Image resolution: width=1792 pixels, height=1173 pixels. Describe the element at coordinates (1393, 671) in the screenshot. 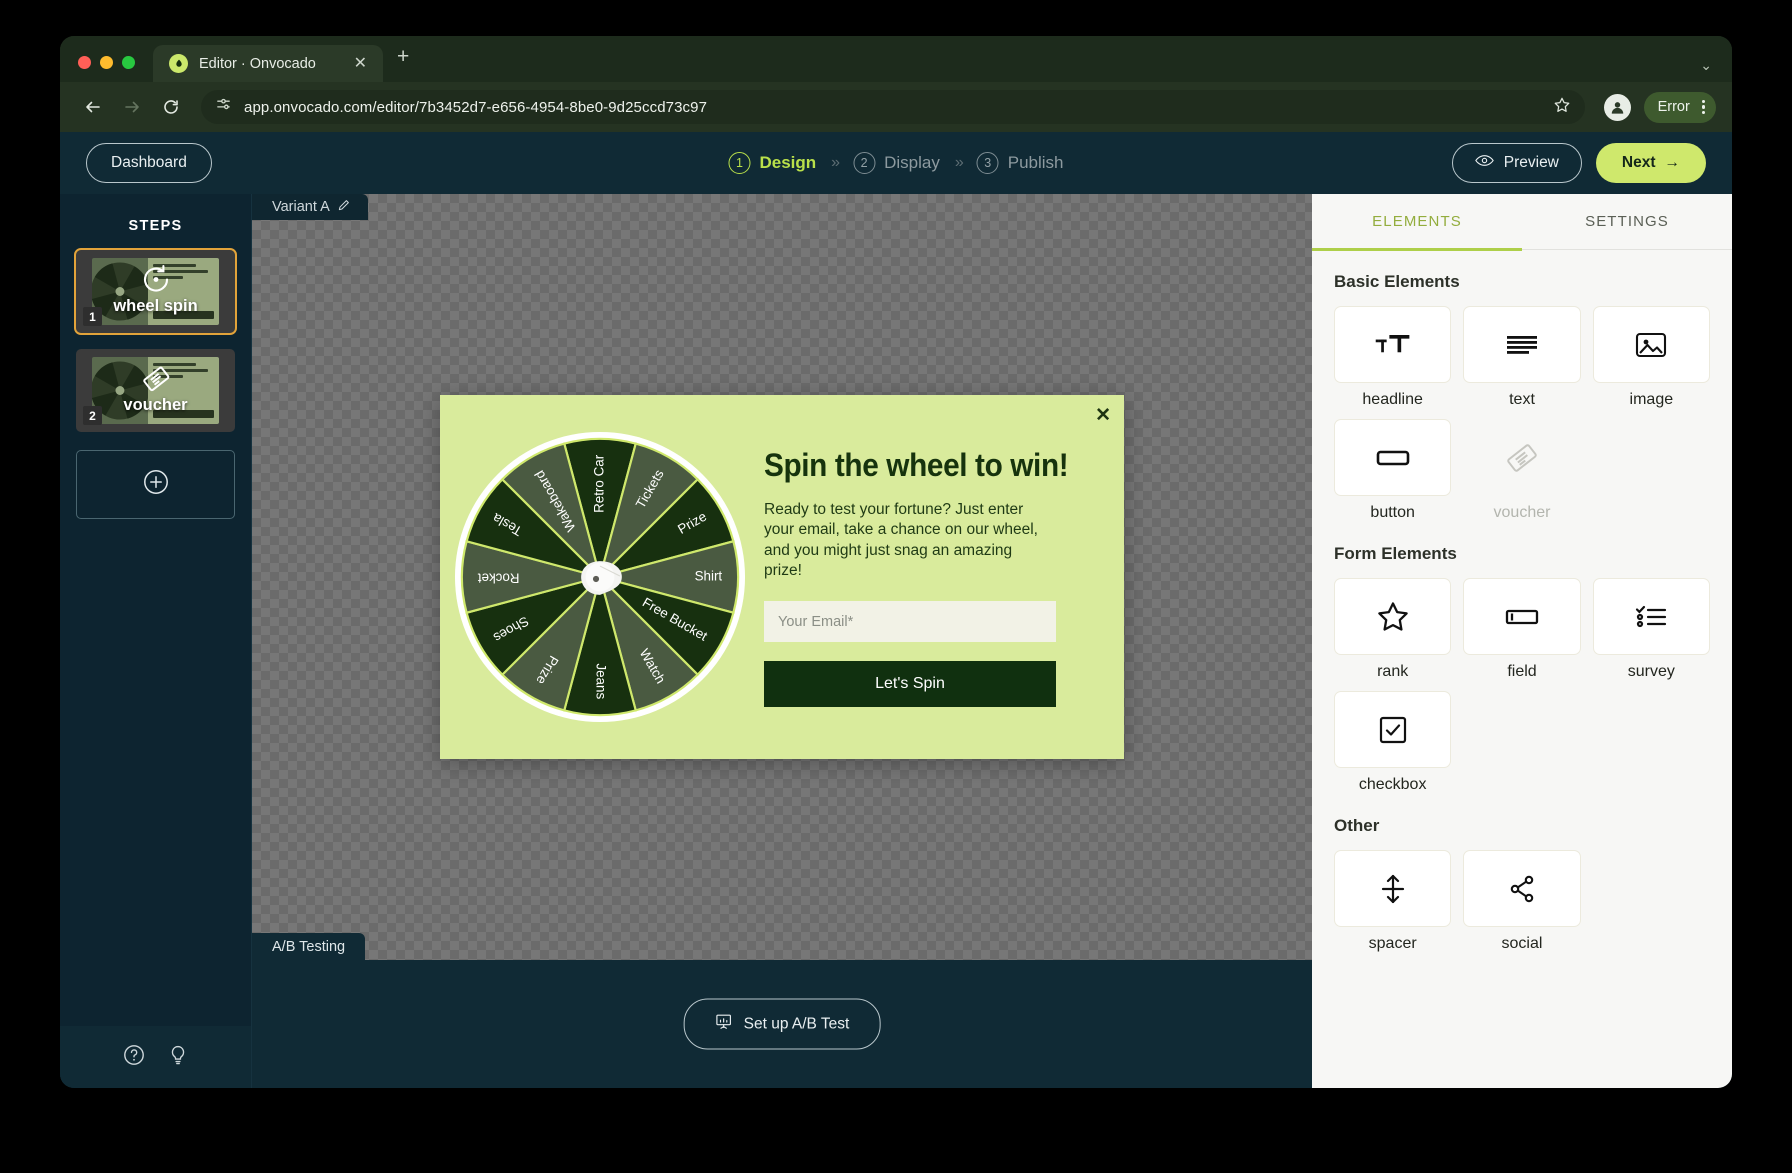

I see `element-label: rank` at that location.